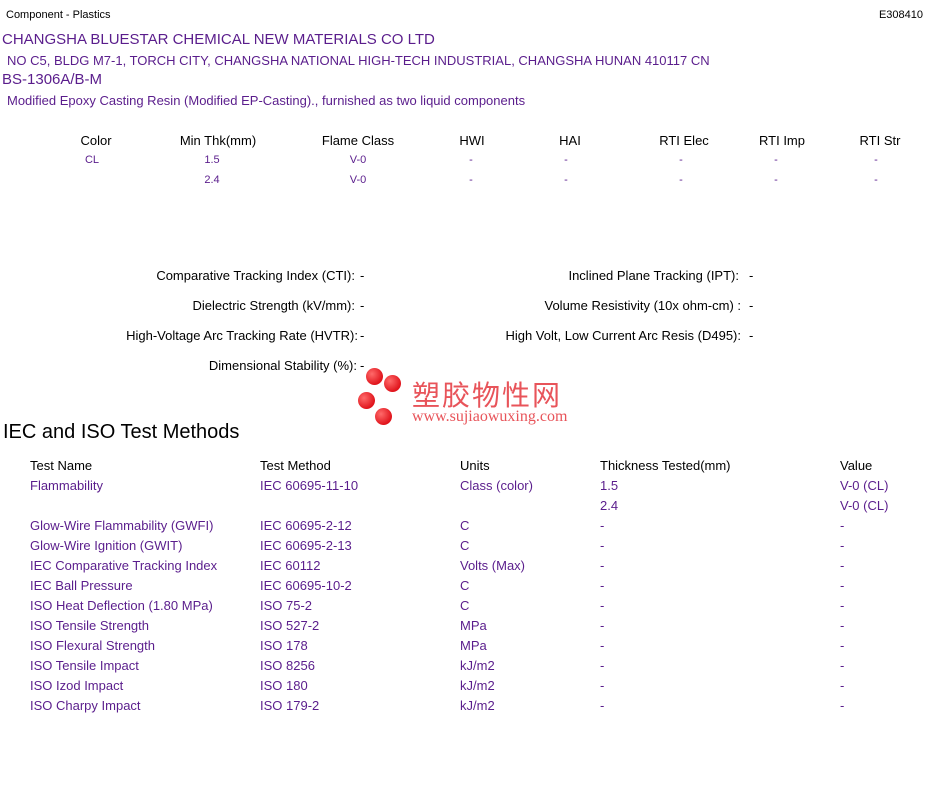 The width and height of the screenshot is (950, 800). What do you see at coordinates (496, 485) in the screenshot?
I see `iec-table-cell: Class (color)` at bounding box center [496, 485].